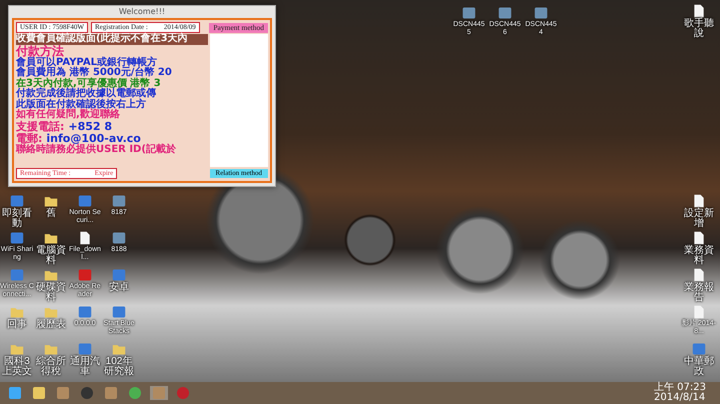 The width and height of the screenshot is (720, 404). Describe the element at coordinates (51, 367) in the screenshot. I see `icon-label: 綜合所得稅` at that location.